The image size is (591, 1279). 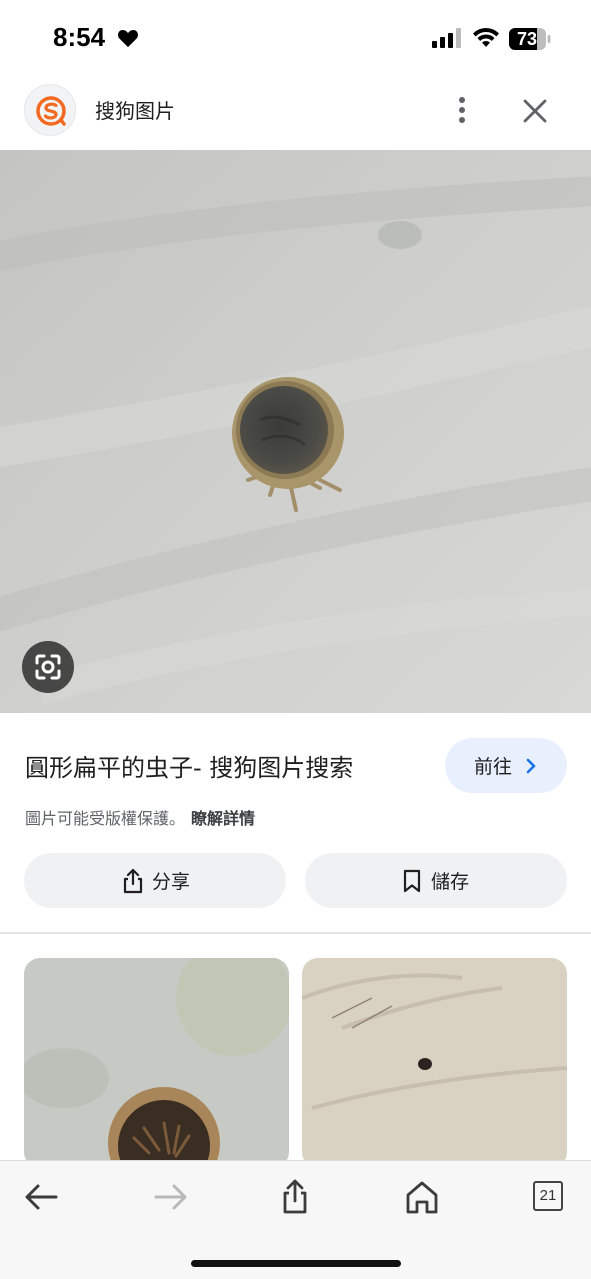 I want to click on heart-icon, so click(x=128, y=39).